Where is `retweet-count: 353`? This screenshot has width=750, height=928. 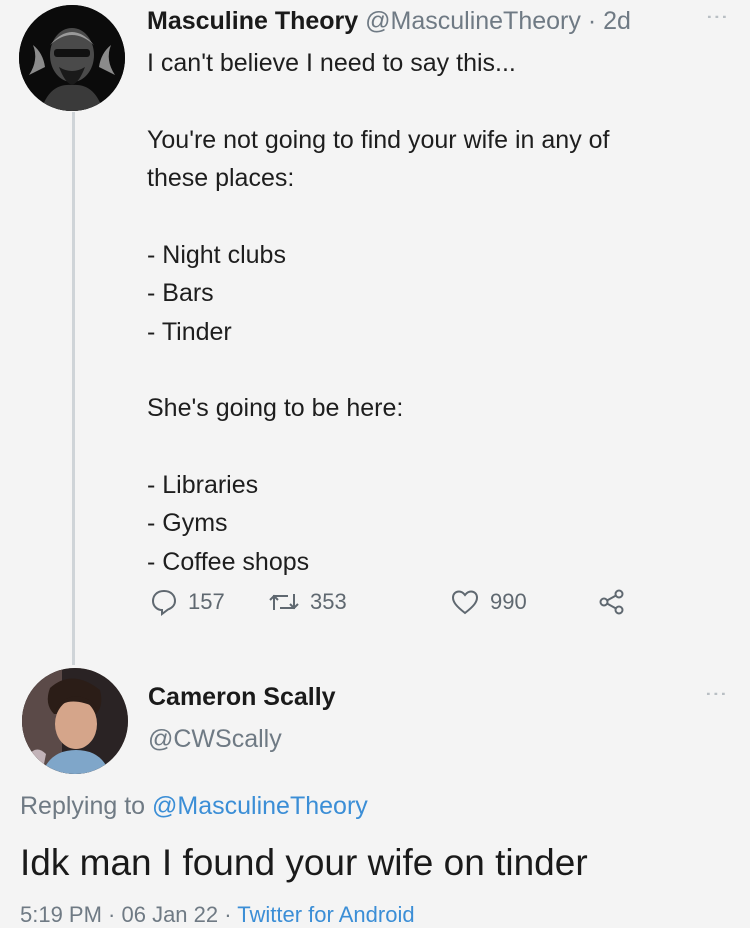 retweet-count: 353 is located at coordinates (328, 601).